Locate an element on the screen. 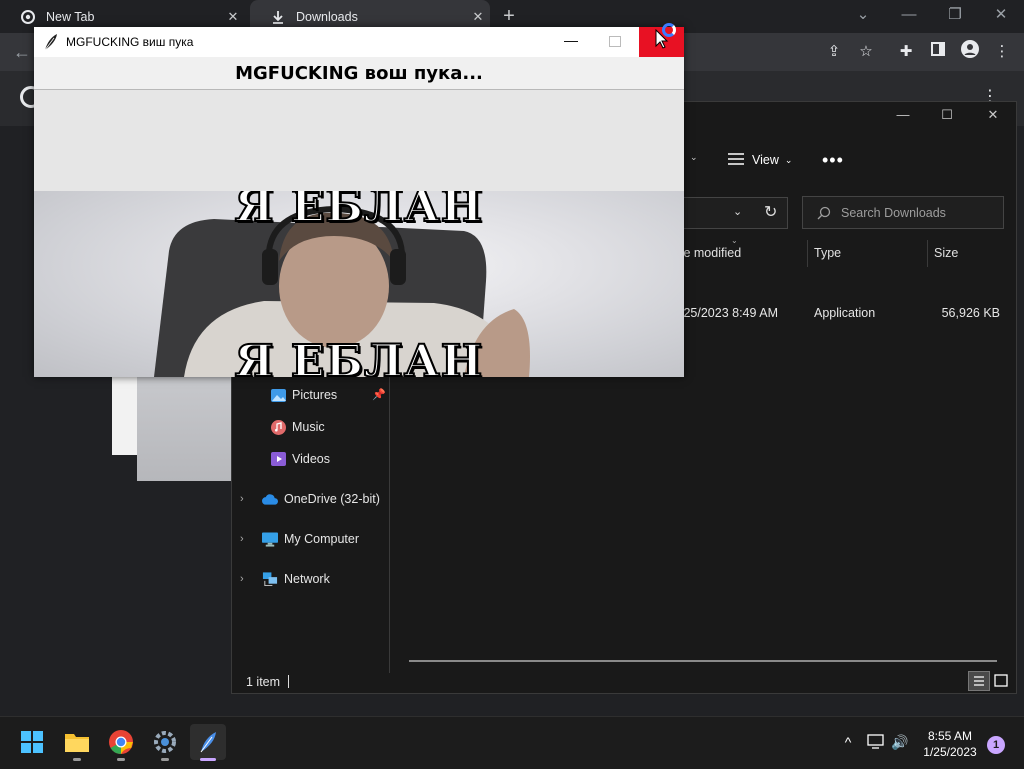 This screenshot has width=1024, height=769. feather-app-icon is located at coordinates (208, 742).